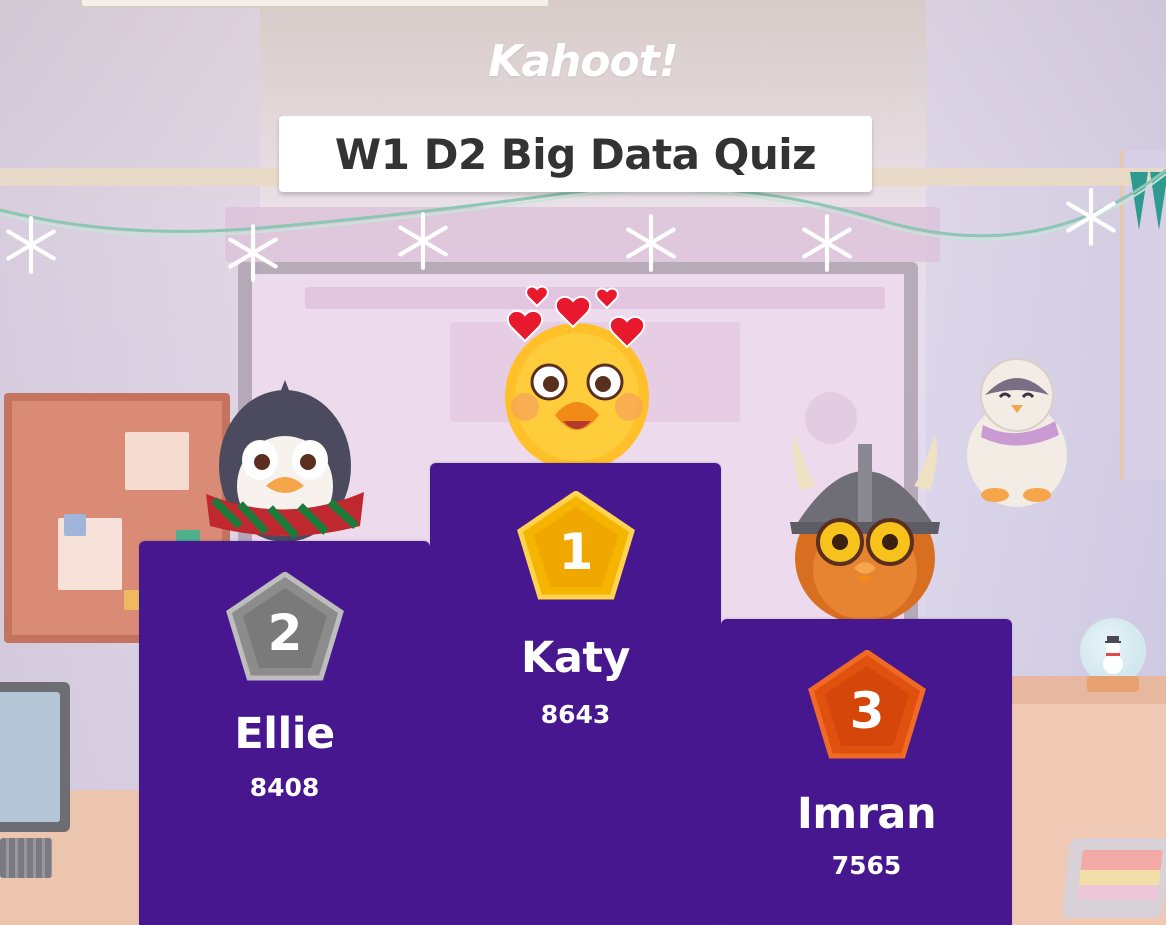 The height and width of the screenshot is (925, 1166). I want to click on player-score: 7565, so click(866, 865).